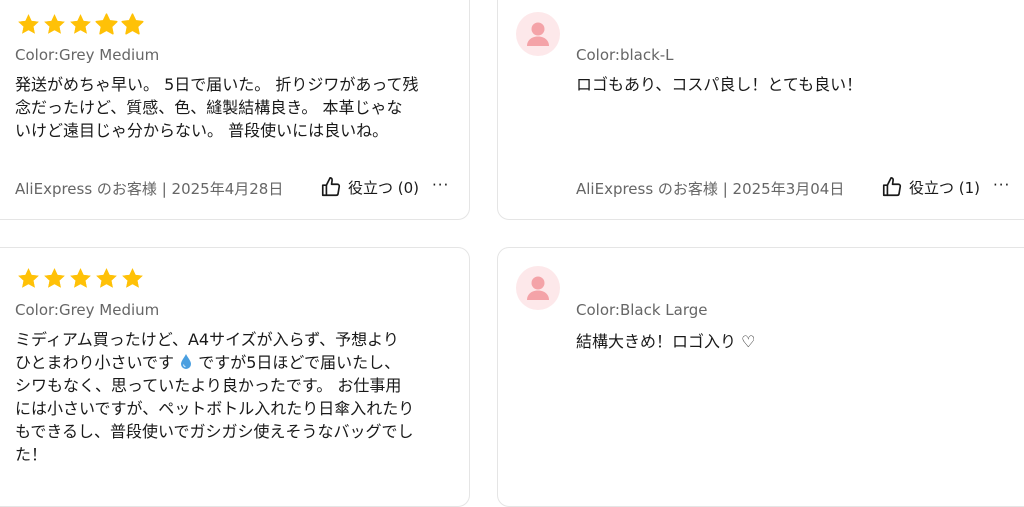 The width and height of the screenshot is (1024, 507). What do you see at coordinates (384, 187) in the screenshot?
I see `helpful-label: 役立つ (0)` at bounding box center [384, 187].